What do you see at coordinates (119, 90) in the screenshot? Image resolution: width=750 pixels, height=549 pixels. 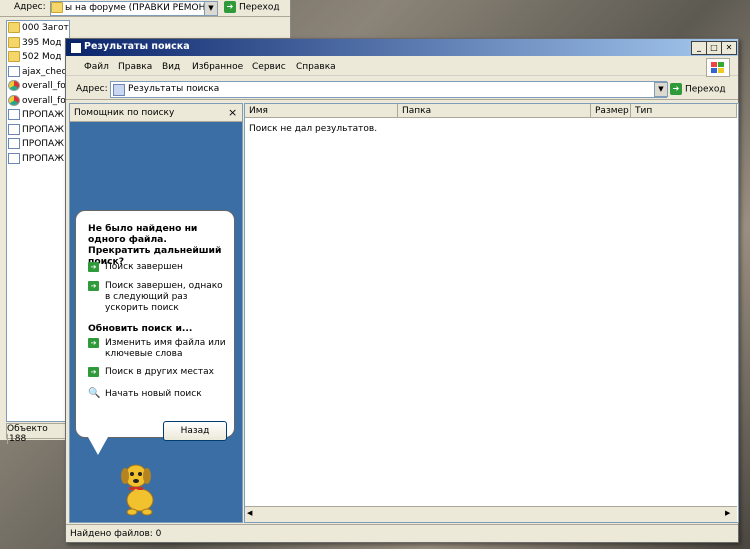 I see `search-results-icon` at bounding box center [119, 90].